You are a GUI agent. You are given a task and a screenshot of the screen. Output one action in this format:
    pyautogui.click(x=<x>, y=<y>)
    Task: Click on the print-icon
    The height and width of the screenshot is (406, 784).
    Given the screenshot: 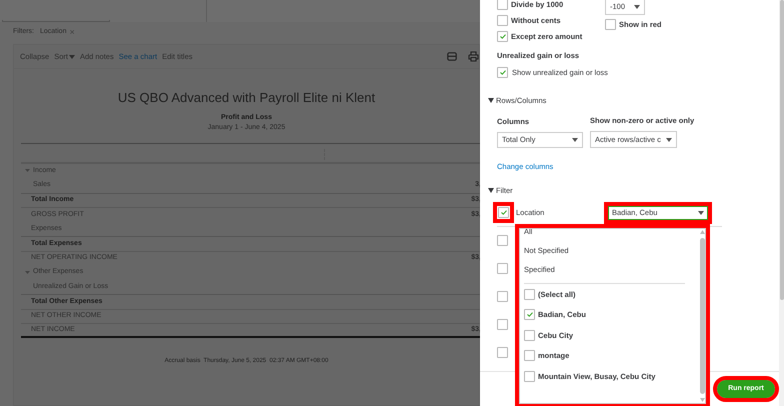 What is the action you would take?
    pyautogui.click(x=473, y=56)
    